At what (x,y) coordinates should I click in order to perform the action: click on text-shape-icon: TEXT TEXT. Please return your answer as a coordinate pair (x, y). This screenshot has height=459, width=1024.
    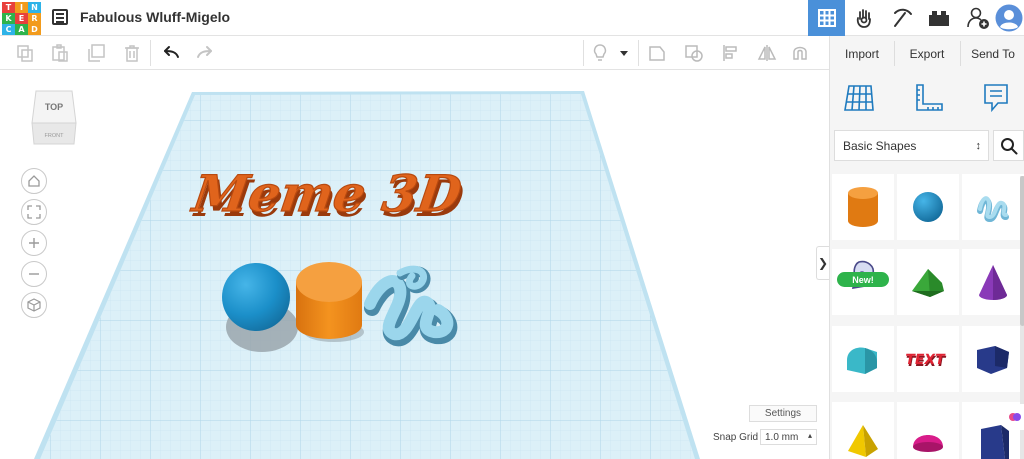
    Looking at the image, I should click on (926, 361).